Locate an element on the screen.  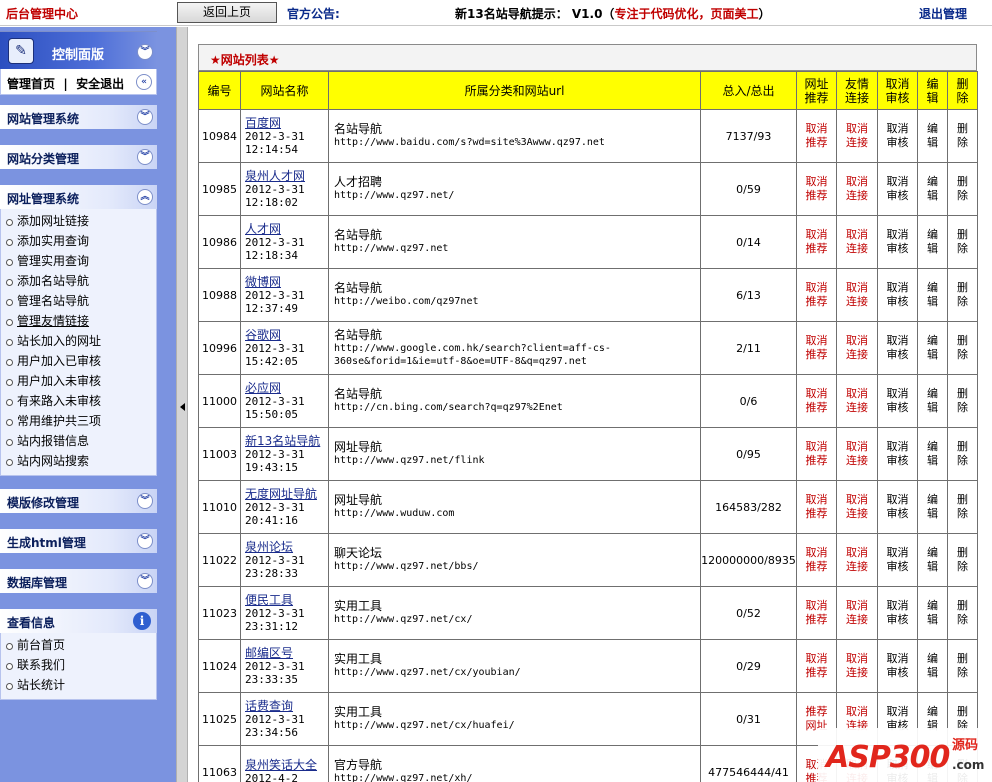
panel-header: 网址管理系统 ︽ is located at coordinates (78, 197).